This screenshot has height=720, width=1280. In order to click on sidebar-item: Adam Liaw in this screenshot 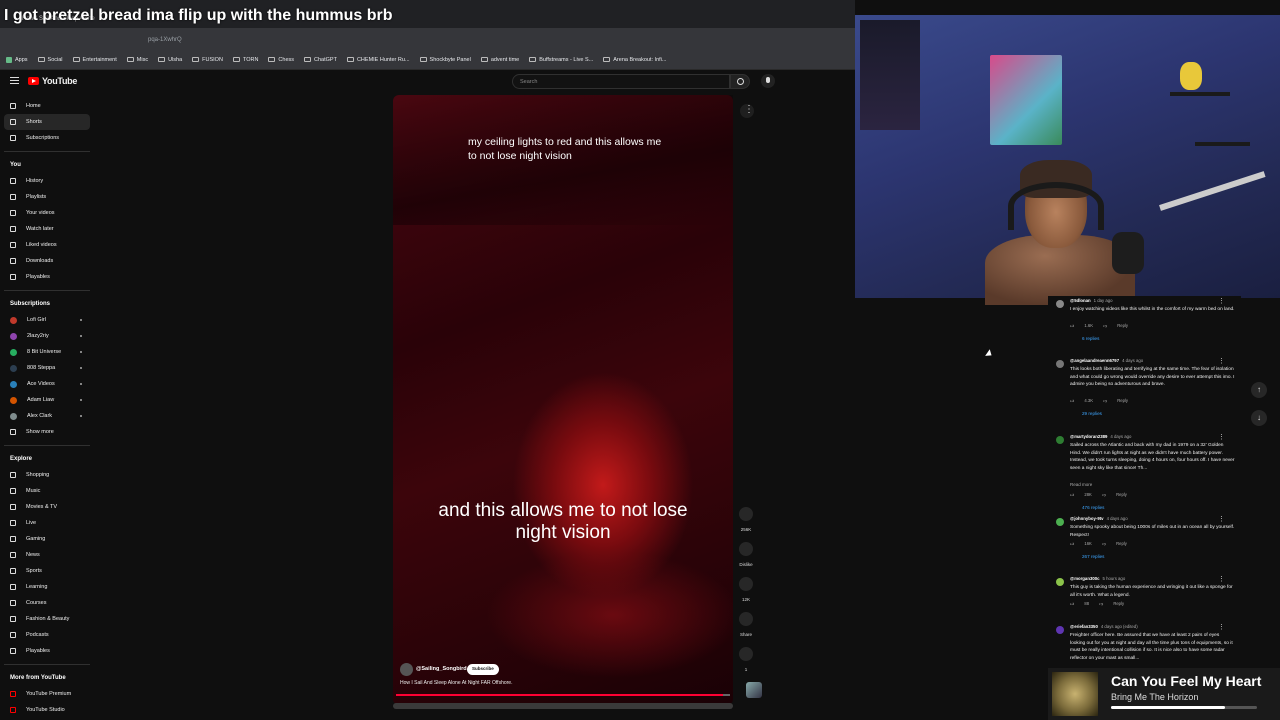, I will do `click(47, 400)`.